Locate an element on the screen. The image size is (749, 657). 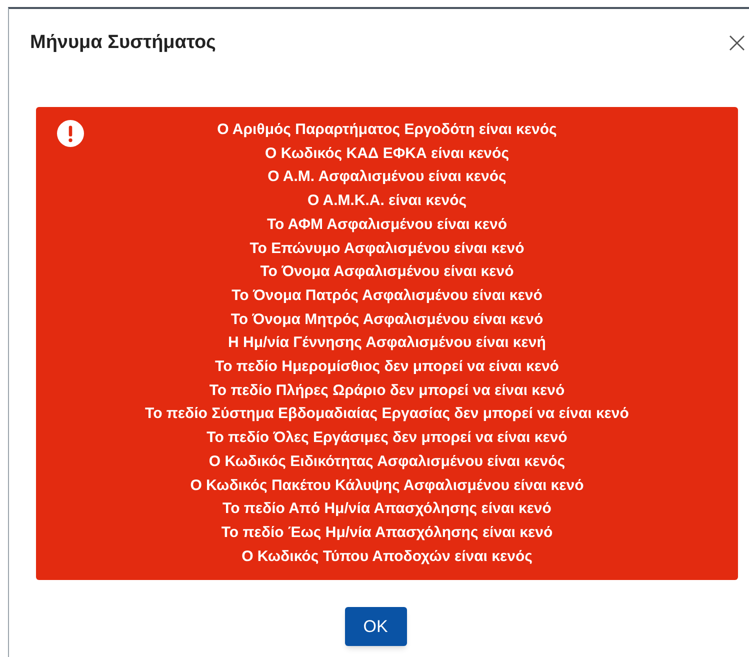
error-message: Ο Αριθμός Παραρτήματος Εργοδότη είναι κενός is located at coordinates (387, 130).